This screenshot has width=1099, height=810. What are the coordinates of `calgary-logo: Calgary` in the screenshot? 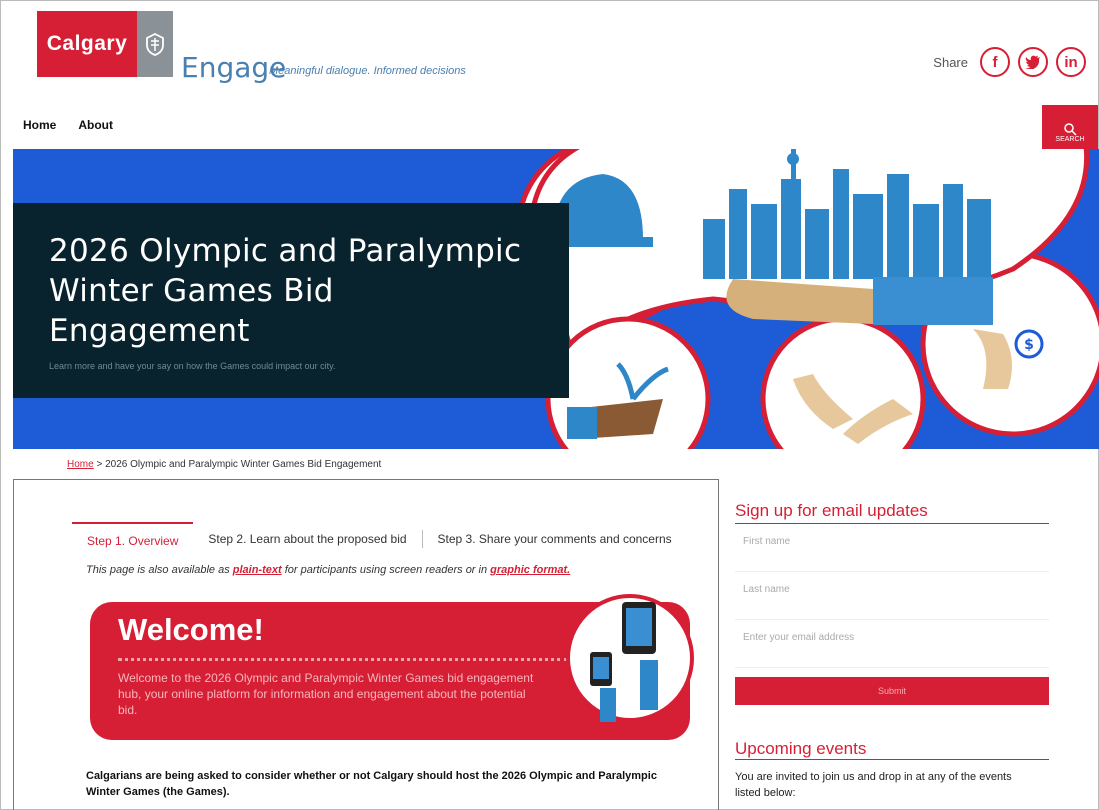 It's located at (87, 44).